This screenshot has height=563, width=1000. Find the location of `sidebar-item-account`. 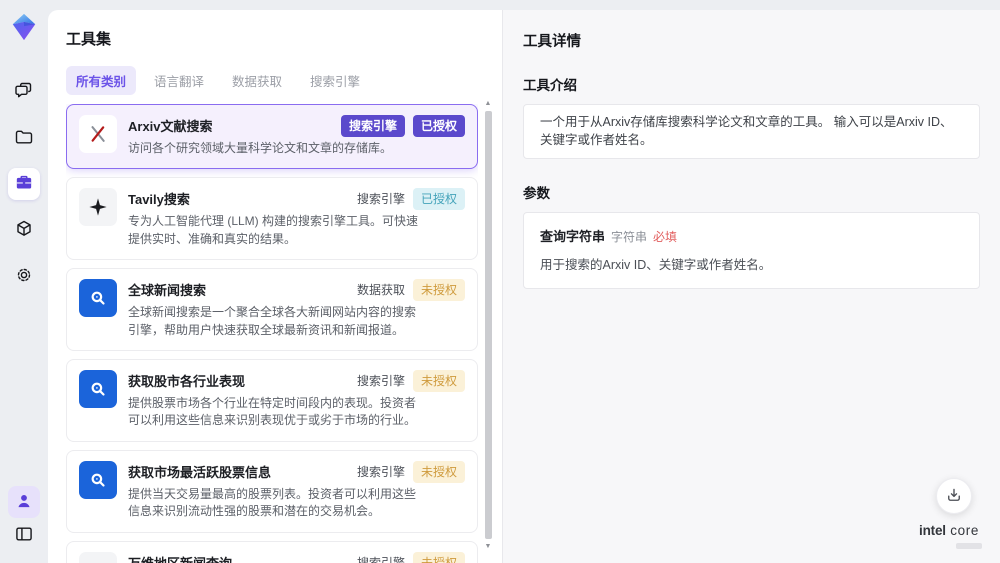

sidebar-item-account is located at coordinates (24, 502).